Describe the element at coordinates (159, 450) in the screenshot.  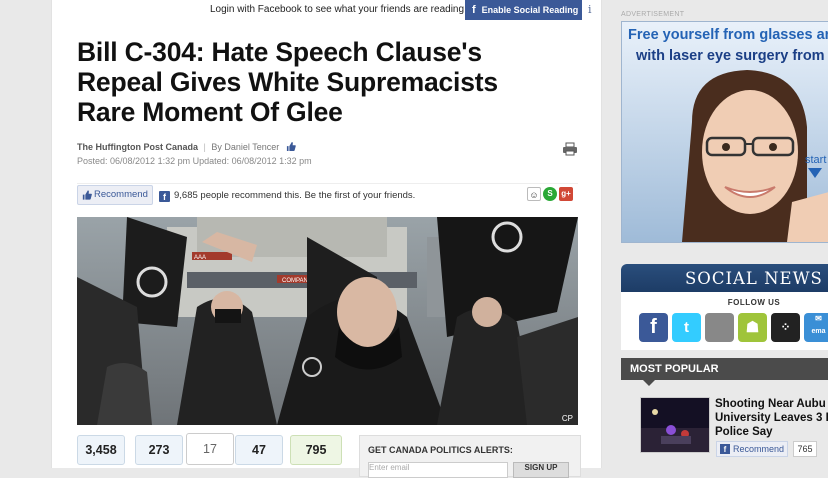
I see `twitter-count: 273` at that location.